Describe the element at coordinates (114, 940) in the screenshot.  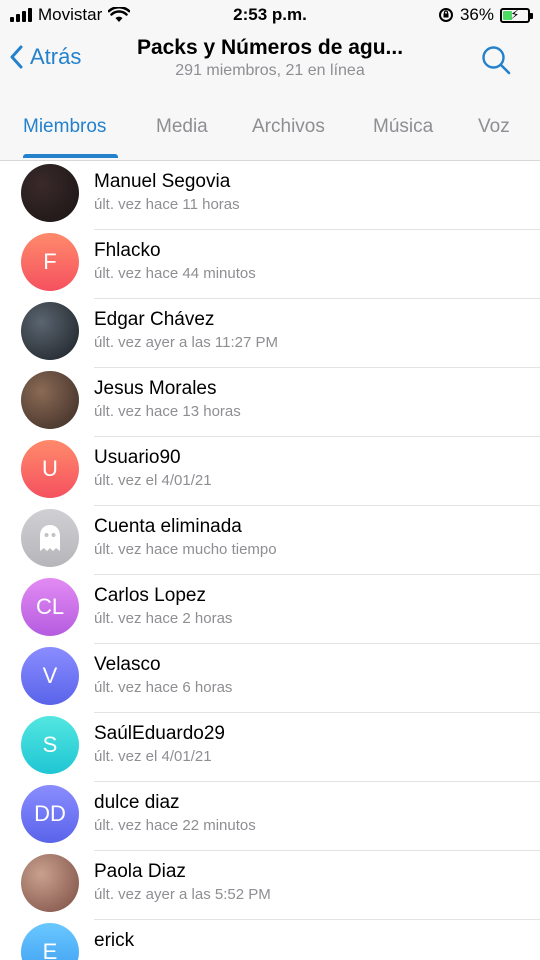
I see `member-name: erick` at that location.